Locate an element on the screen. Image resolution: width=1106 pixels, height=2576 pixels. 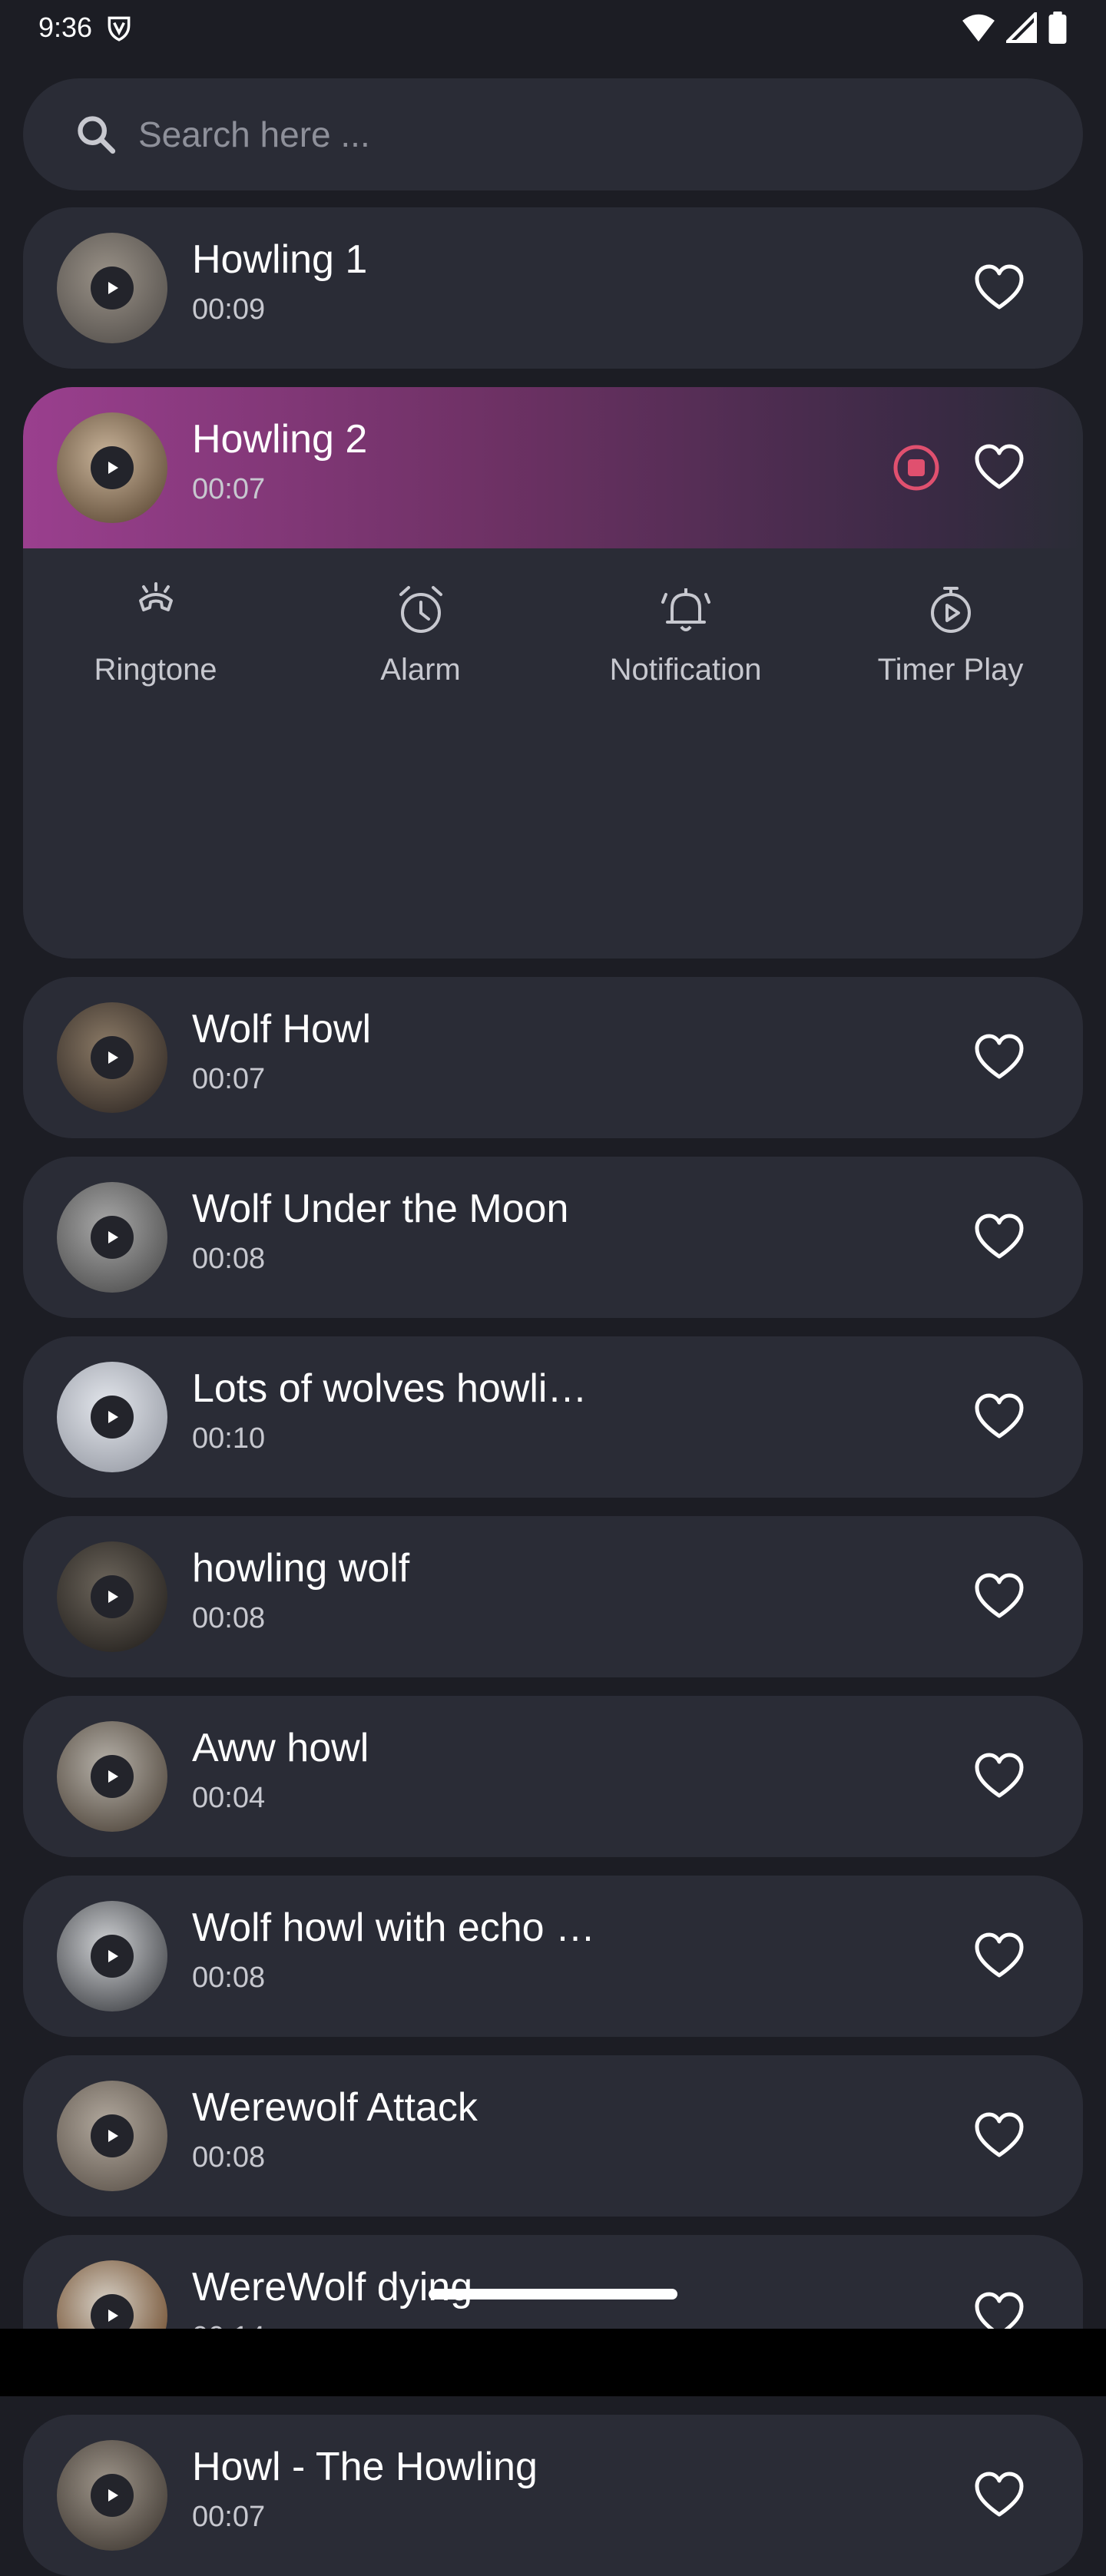
action-label: Alarm is located at coordinates (421, 670).